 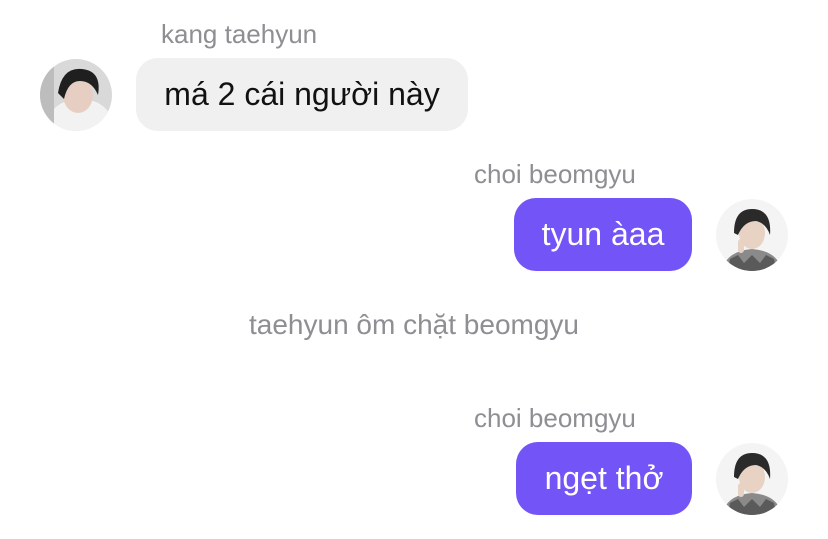 I want to click on taehyun-avatar-icon, so click(x=76, y=95).